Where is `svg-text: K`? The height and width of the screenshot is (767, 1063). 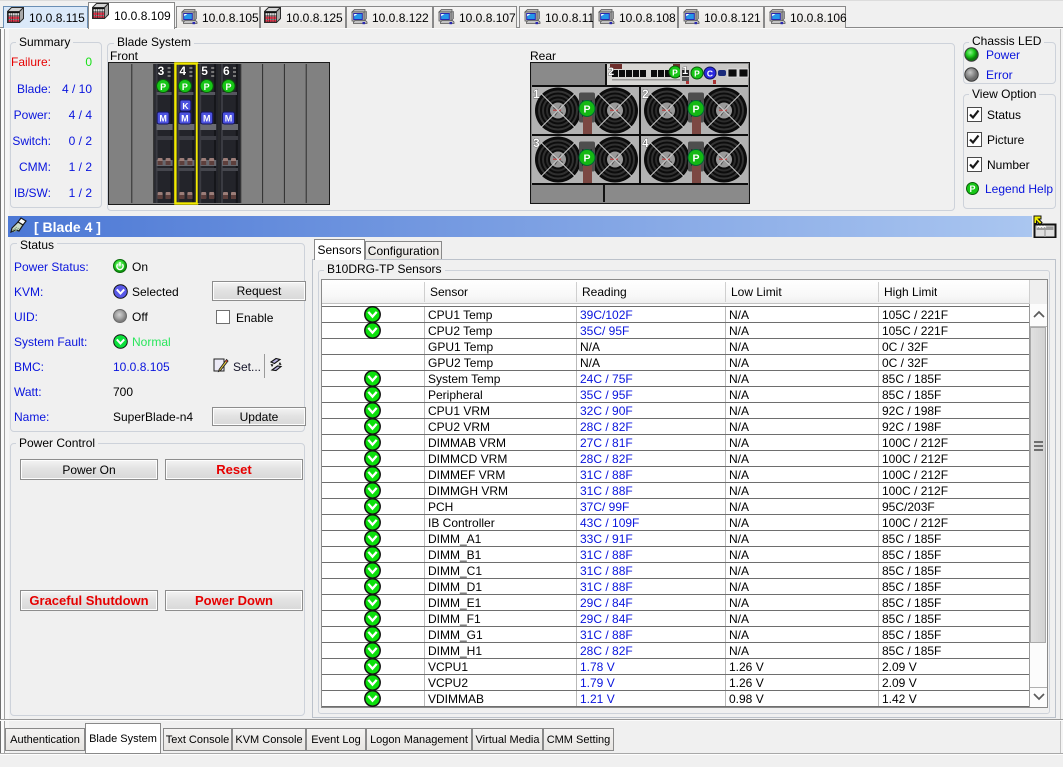
svg-text: K is located at coordinates (185, 106).